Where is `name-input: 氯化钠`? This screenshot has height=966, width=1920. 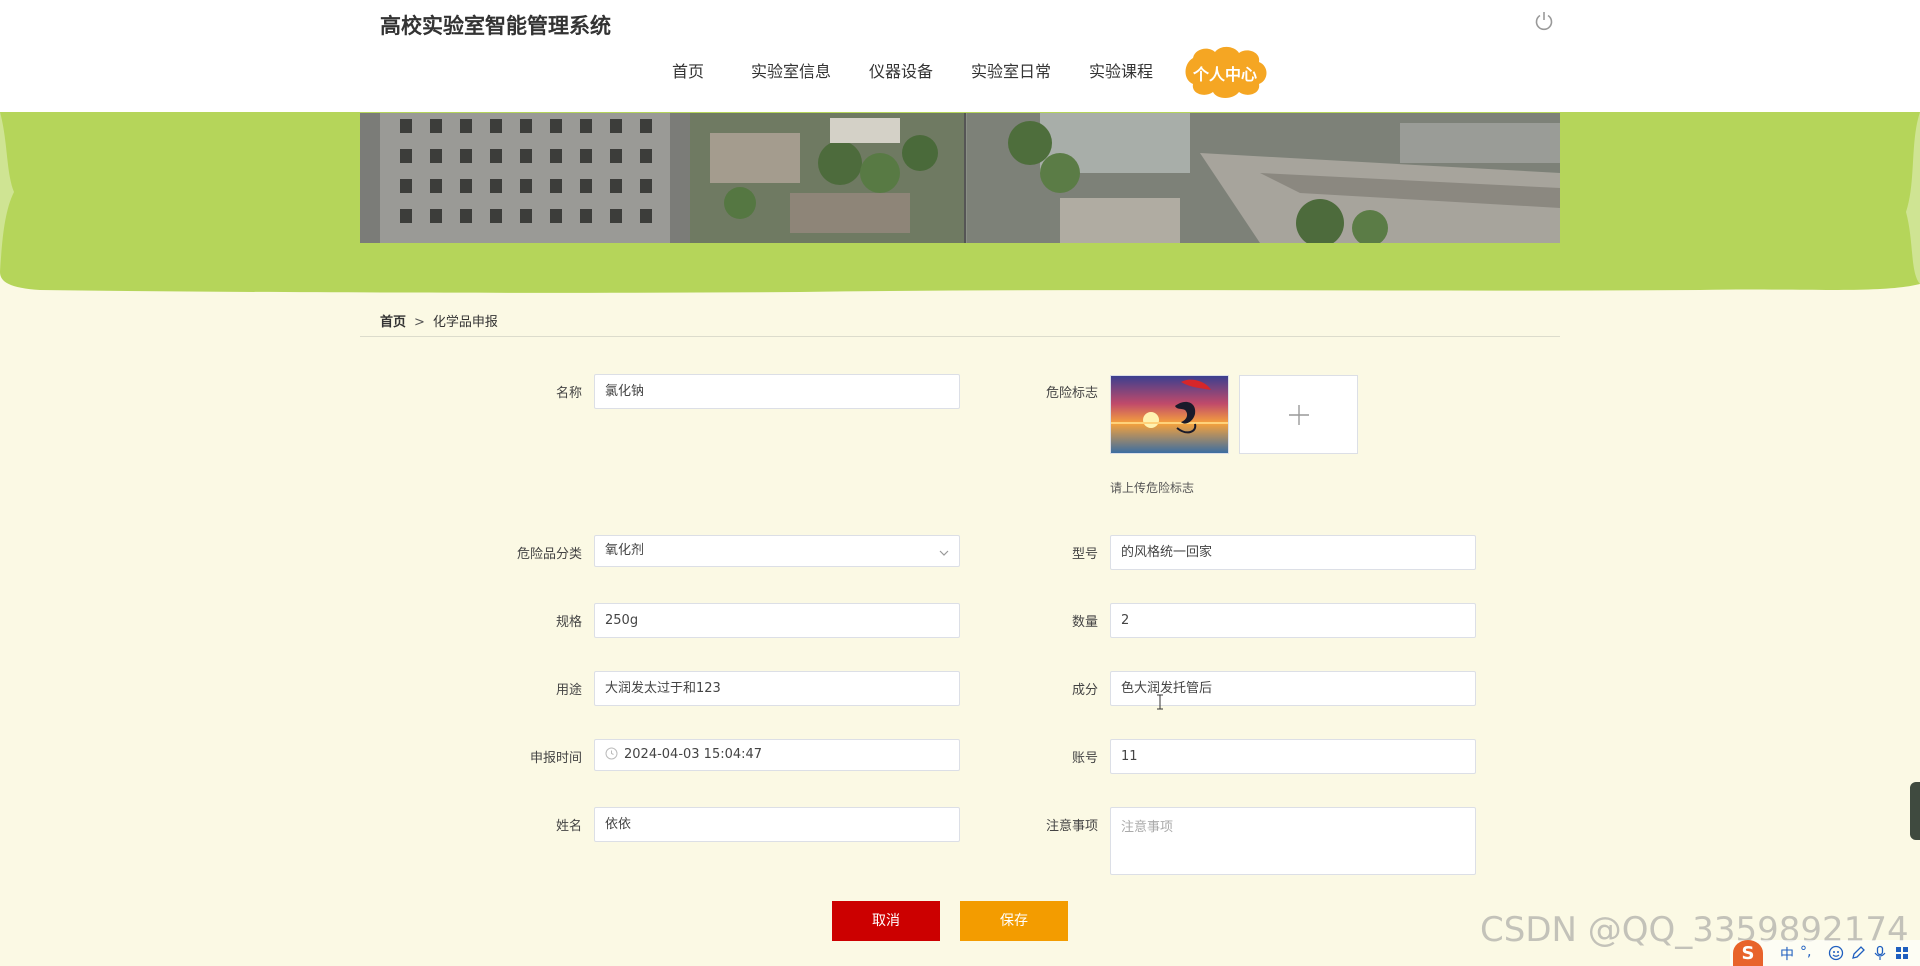 name-input: 氯化钠 is located at coordinates (777, 391).